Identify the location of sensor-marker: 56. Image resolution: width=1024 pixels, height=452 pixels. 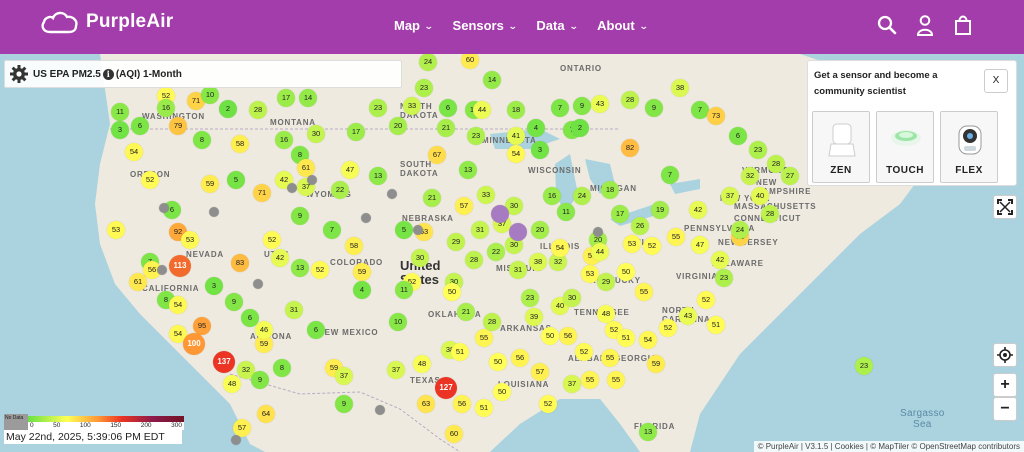
(520, 358).